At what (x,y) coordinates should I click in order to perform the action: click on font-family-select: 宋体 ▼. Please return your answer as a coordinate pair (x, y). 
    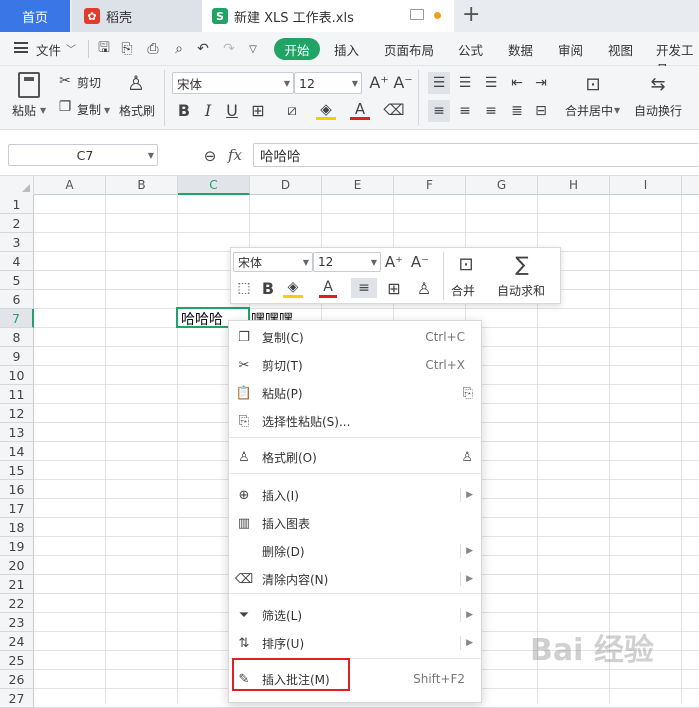
    Looking at the image, I should click on (233, 83).